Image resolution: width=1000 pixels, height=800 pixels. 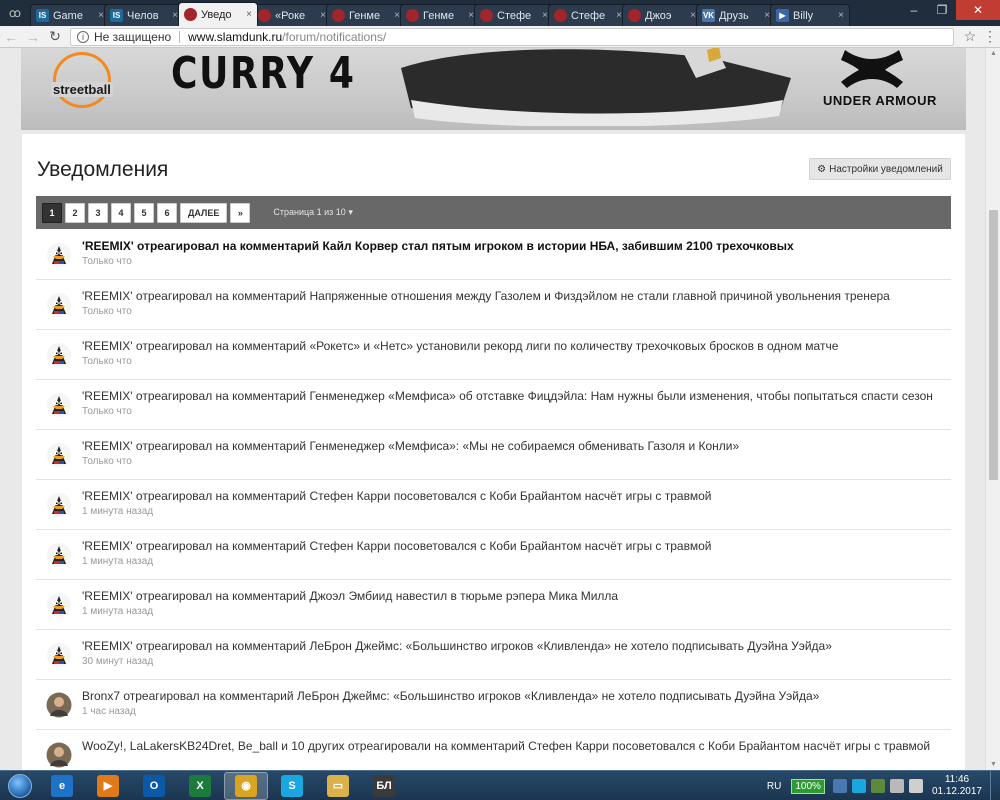 What do you see at coordinates (200, 786) in the screenshot?
I see `taskbar-excel-button: X` at bounding box center [200, 786].